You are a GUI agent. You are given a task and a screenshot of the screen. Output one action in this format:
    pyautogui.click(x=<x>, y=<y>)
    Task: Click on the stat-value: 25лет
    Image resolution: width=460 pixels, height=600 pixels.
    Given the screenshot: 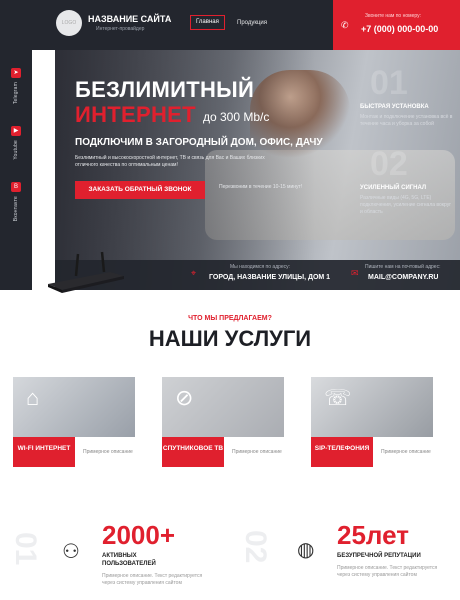 What is the action you would take?
    pyautogui.click(x=373, y=535)
    